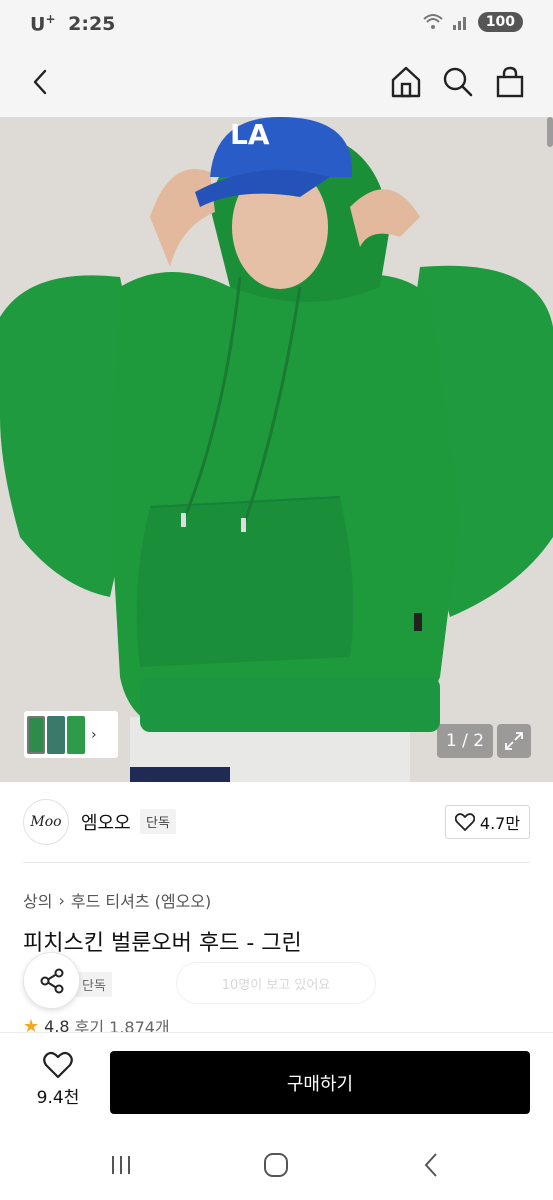 Image resolution: width=553 pixels, height=1200 pixels. Describe the element at coordinates (162, 943) in the screenshot. I see `product-title: 피치스킨 벌룬오버 후드 - 그린` at that location.